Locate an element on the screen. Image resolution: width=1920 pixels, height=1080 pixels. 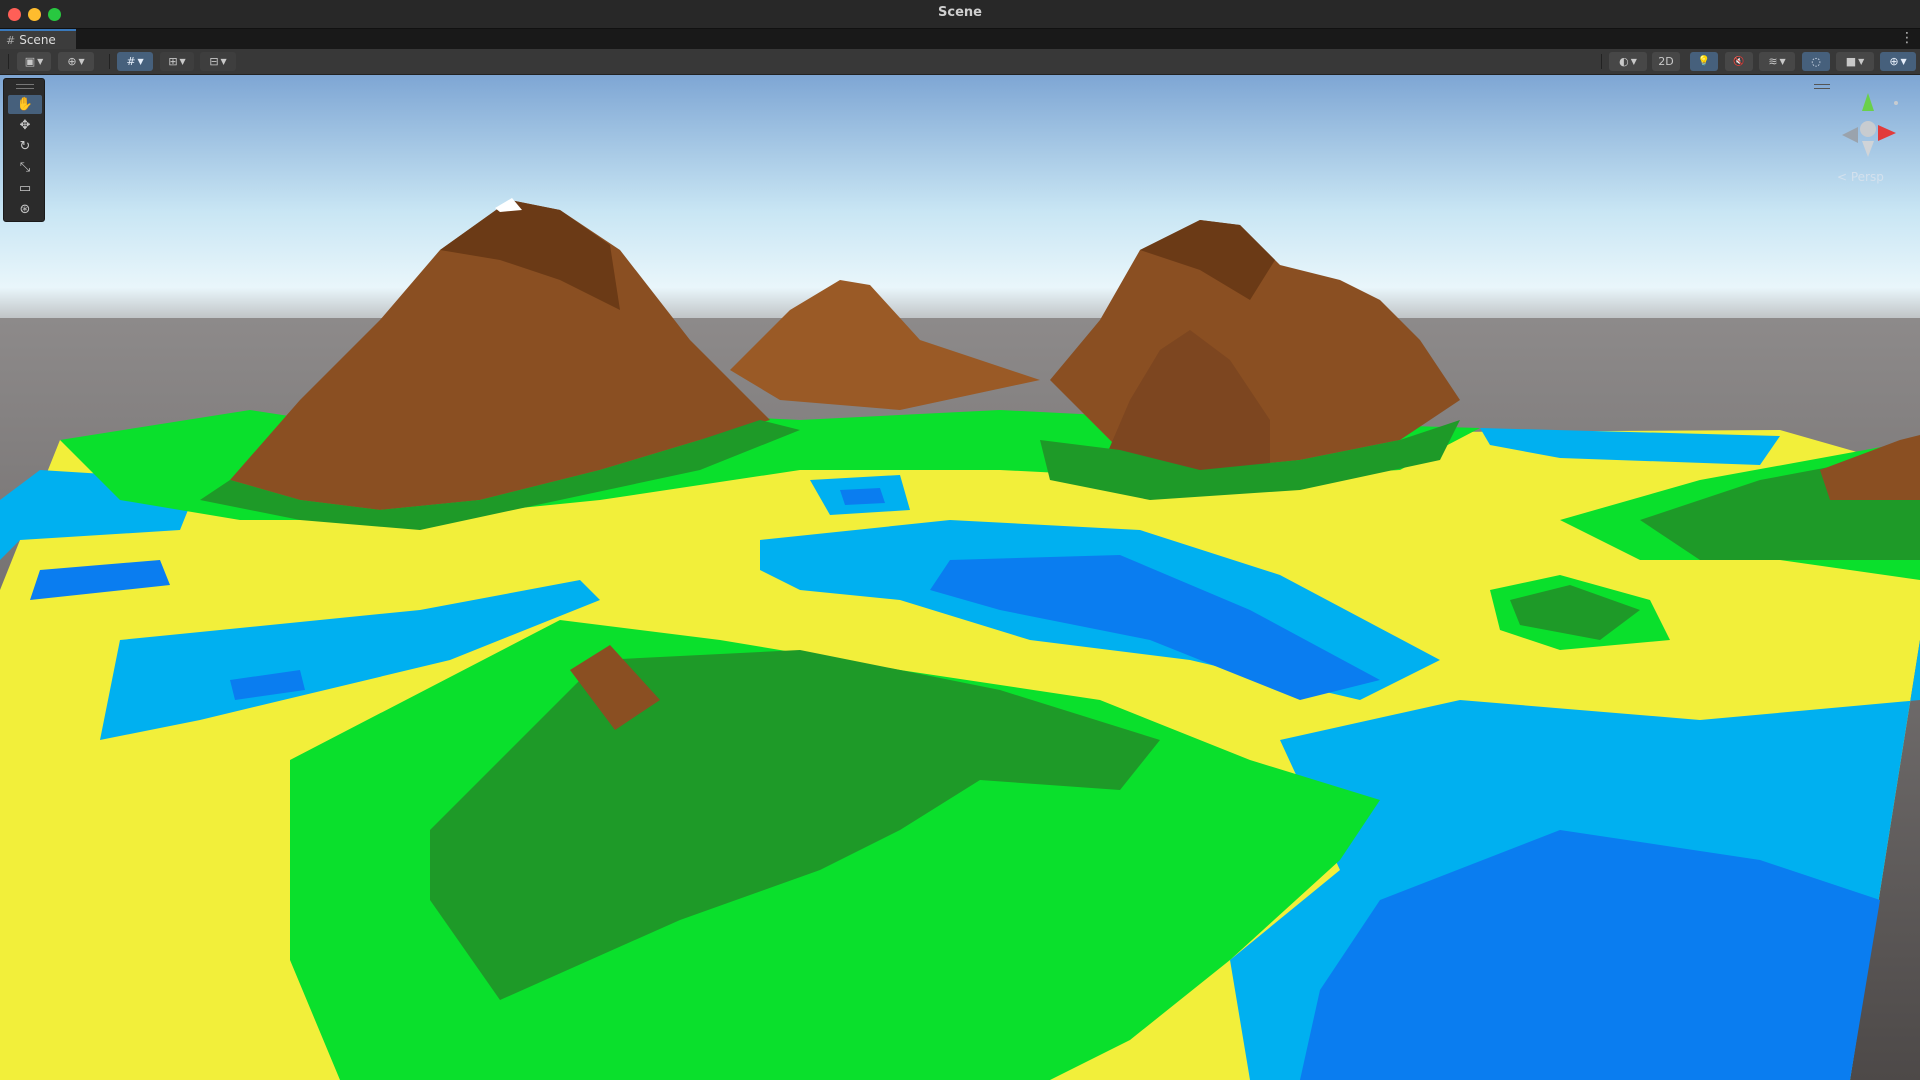
increment-snap-icon: ⊞ is located at coordinates (173, 61).